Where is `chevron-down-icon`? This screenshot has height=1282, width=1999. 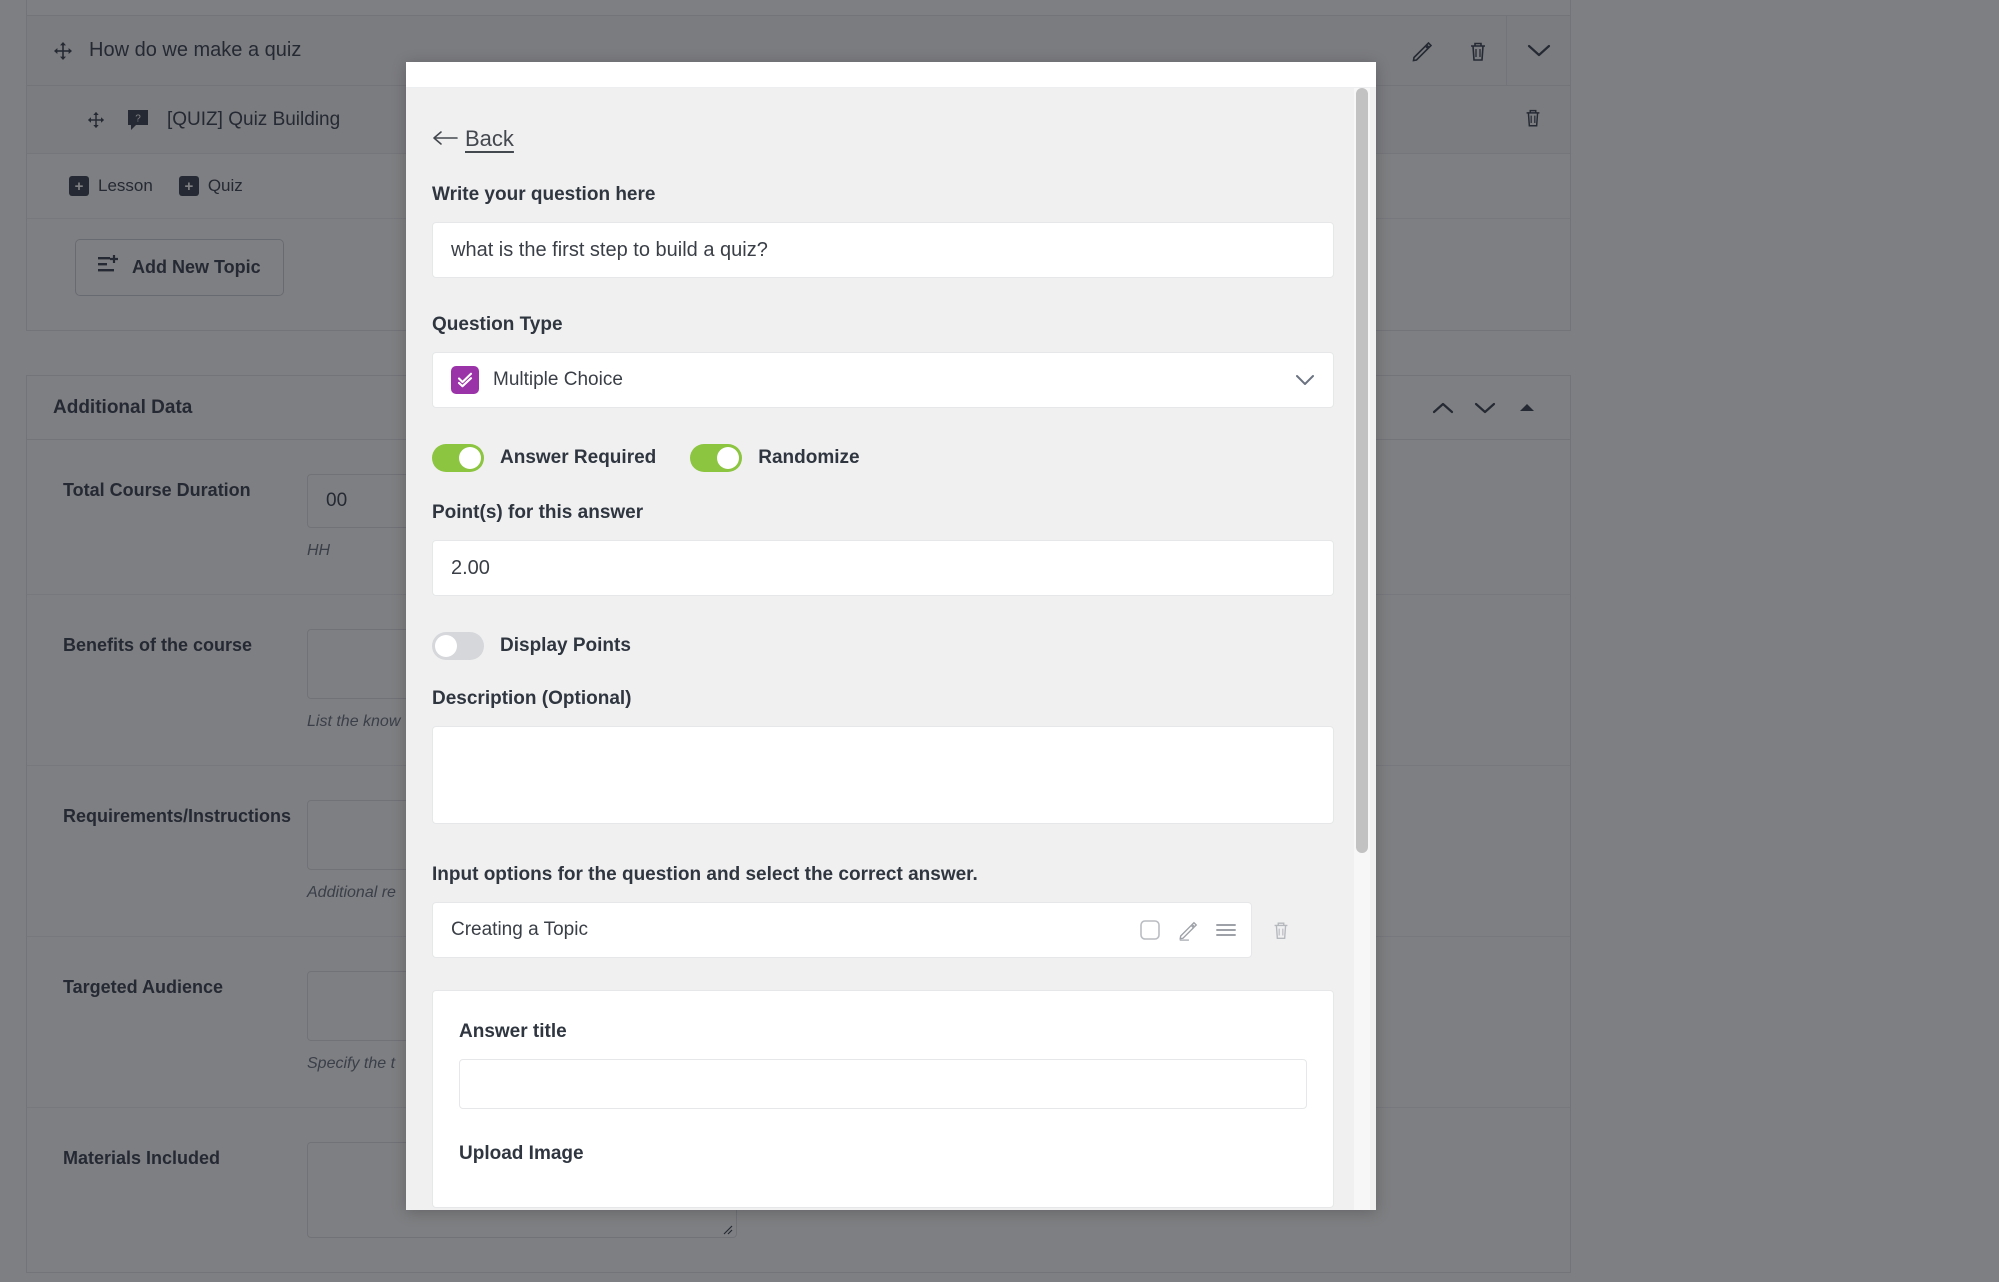
chevron-down-icon is located at coordinates (1305, 380).